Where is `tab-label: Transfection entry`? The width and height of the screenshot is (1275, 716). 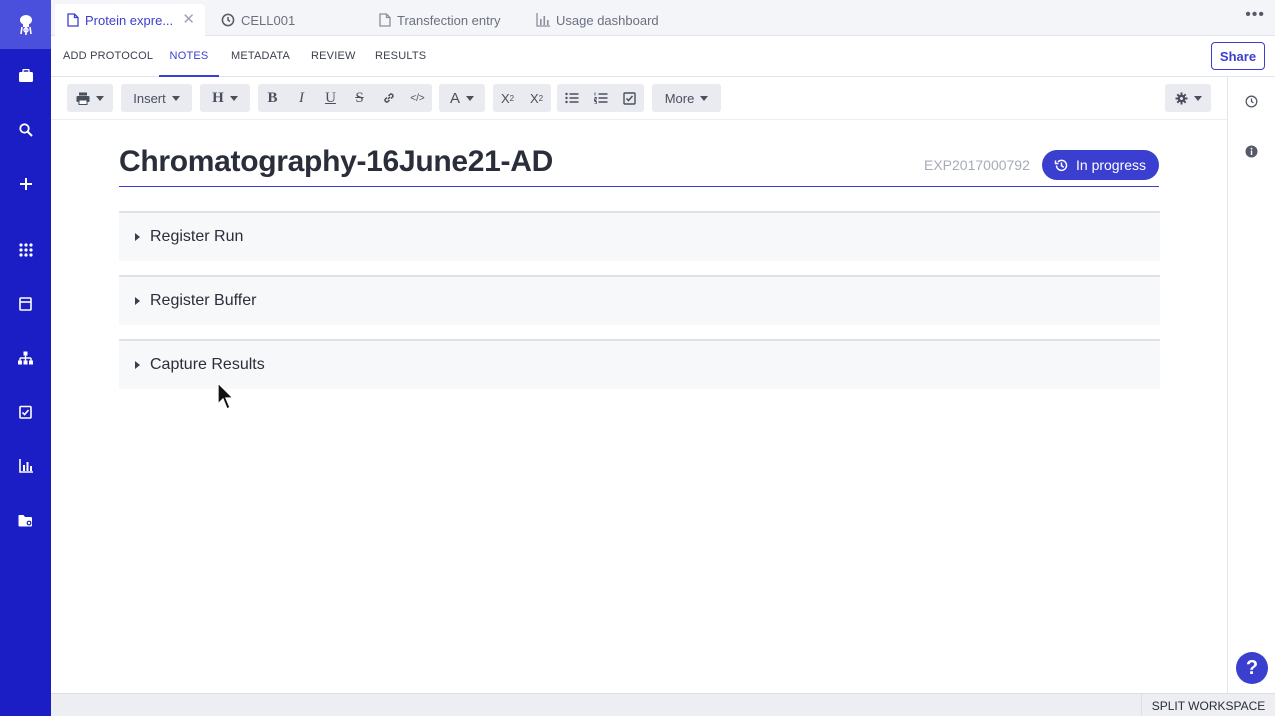
tab-label: Transfection entry is located at coordinates (449, 20).